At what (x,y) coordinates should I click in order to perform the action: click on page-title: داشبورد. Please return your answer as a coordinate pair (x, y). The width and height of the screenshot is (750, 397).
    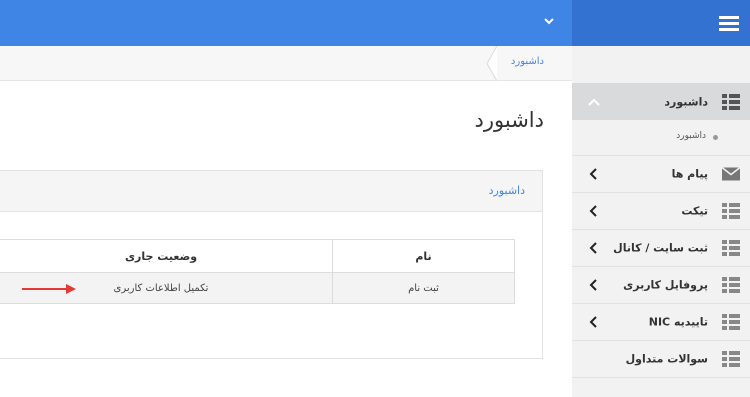
    Looking at the image, I should click on (509, 120).